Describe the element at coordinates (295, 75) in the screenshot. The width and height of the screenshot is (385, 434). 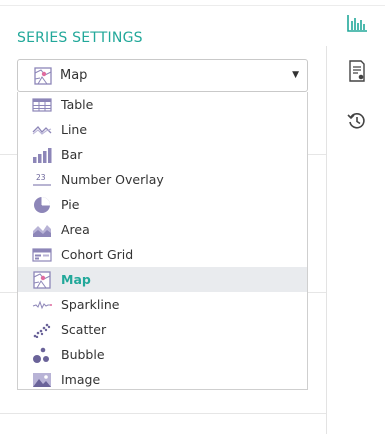
I see `chevron-down-icon: ▼` at that location.